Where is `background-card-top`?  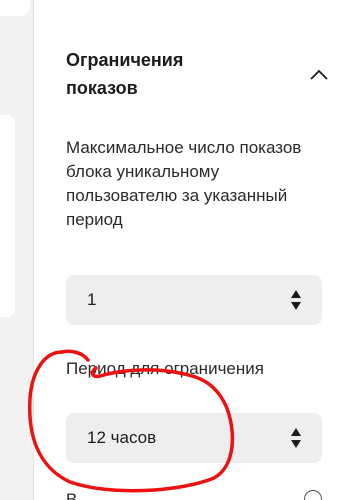
background-card-top is located at coordinates (15, 8).